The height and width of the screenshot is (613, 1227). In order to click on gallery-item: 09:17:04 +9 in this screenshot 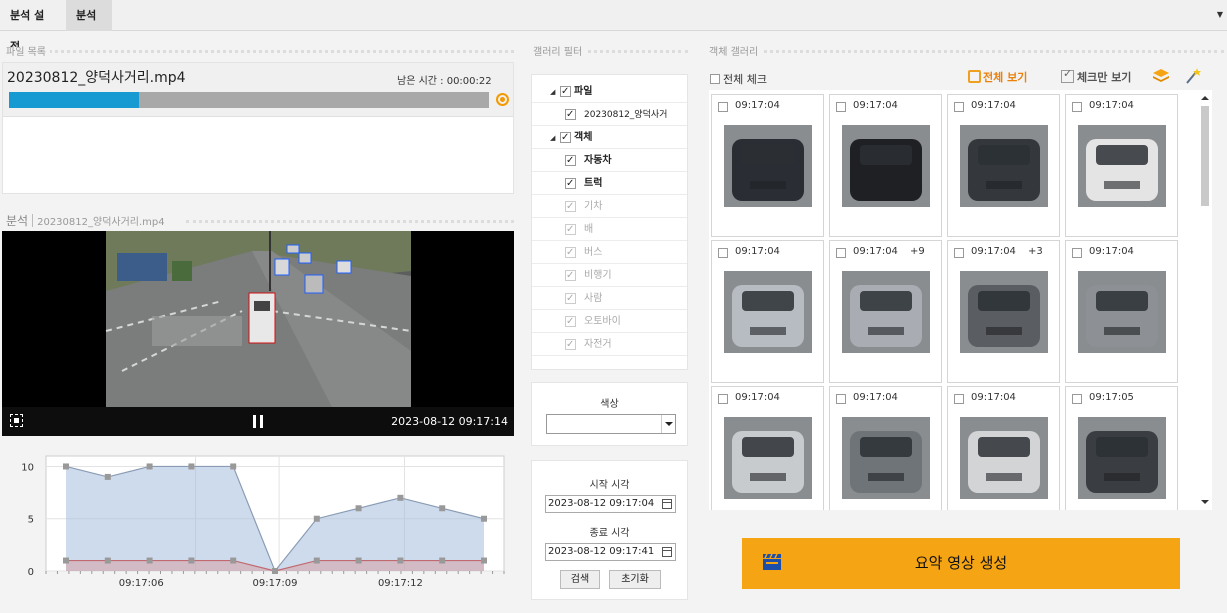, I will do `click(885, 311)`.